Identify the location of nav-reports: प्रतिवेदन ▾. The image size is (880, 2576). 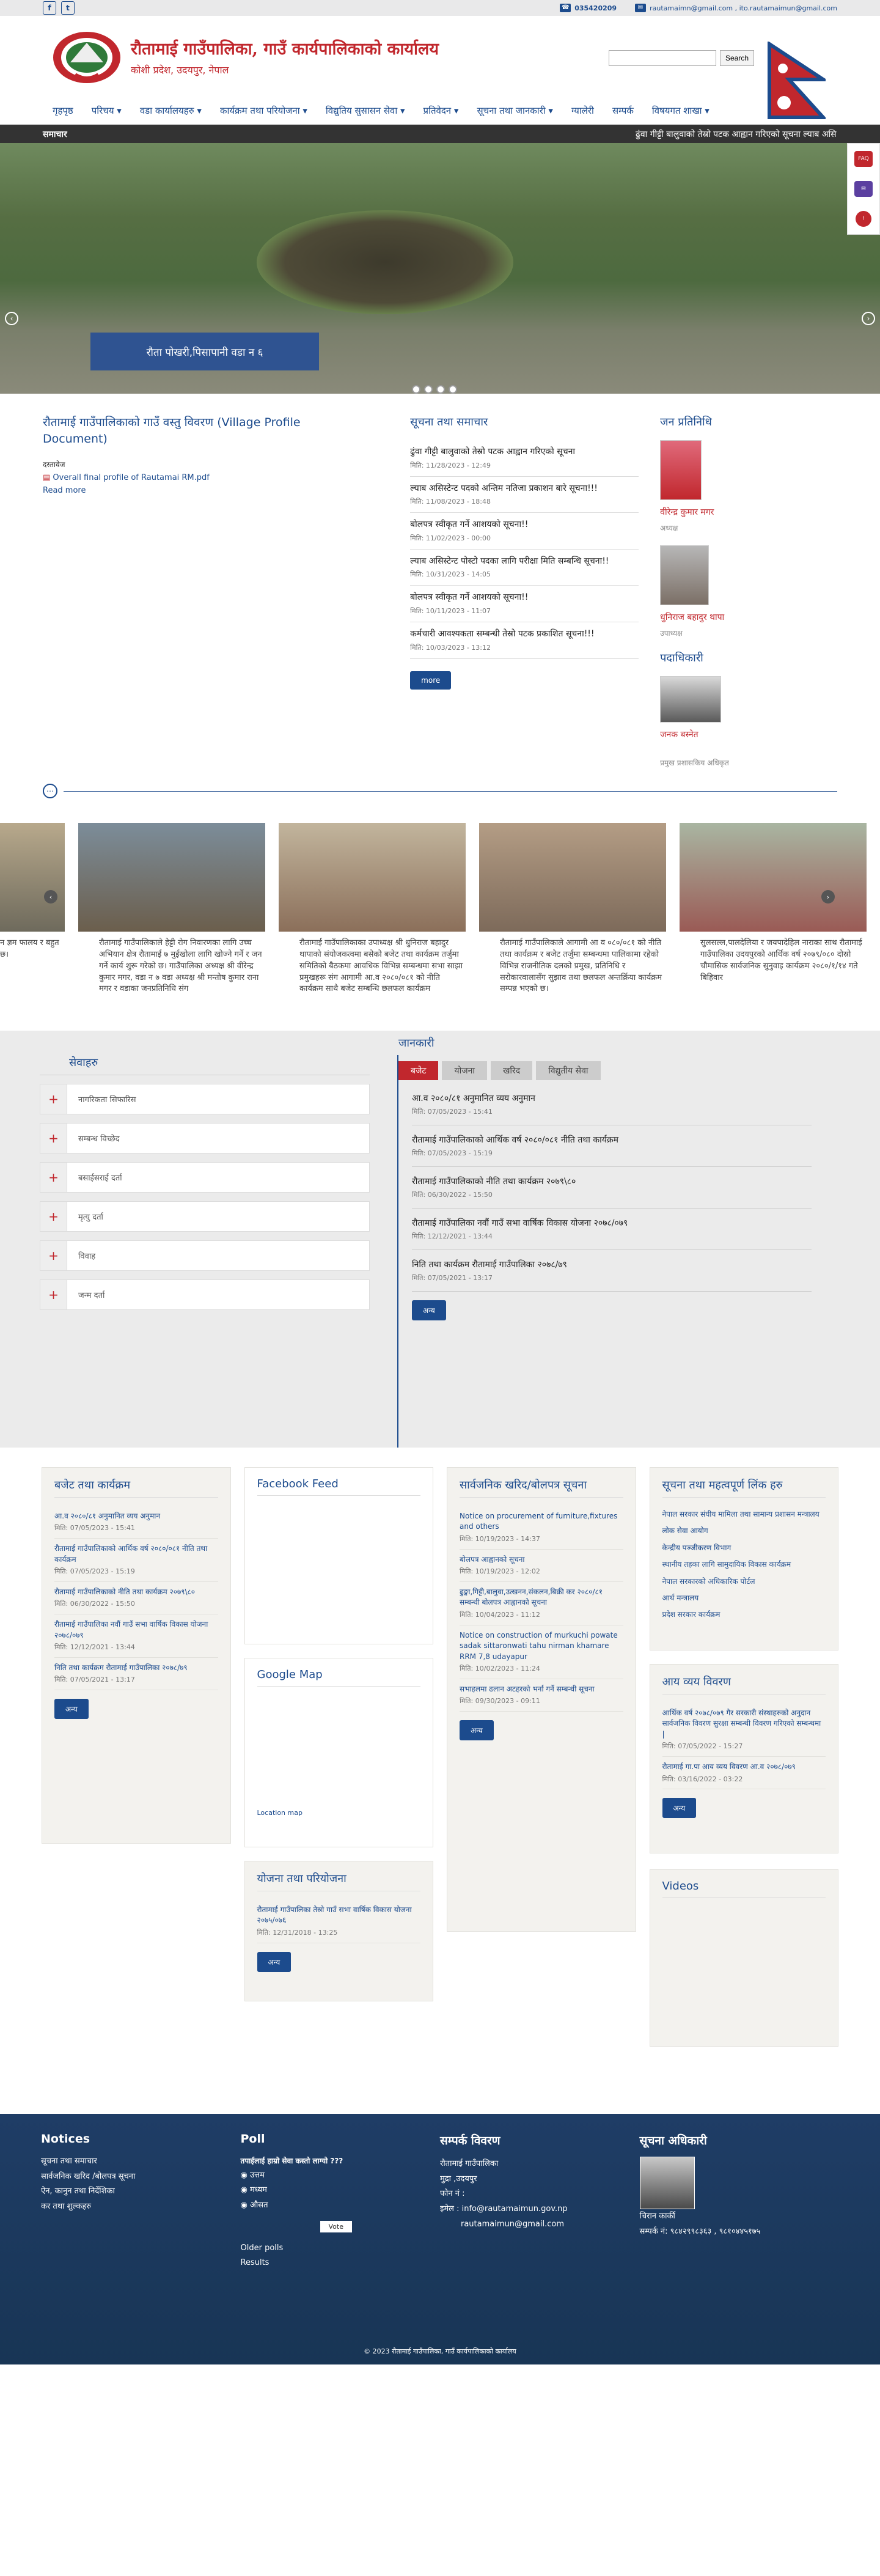
(442, 111).